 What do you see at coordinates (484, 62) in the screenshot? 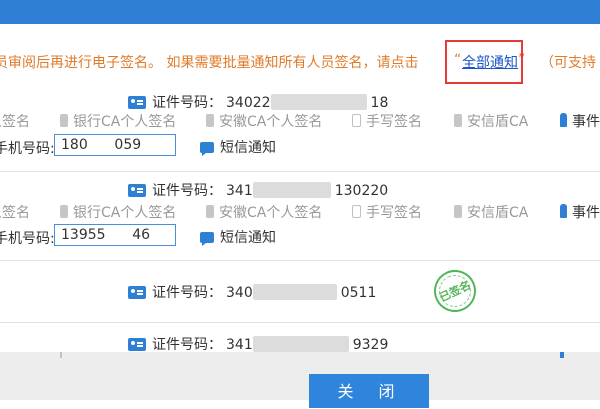
I see `highlight-box` at bounding box center [484, 62].